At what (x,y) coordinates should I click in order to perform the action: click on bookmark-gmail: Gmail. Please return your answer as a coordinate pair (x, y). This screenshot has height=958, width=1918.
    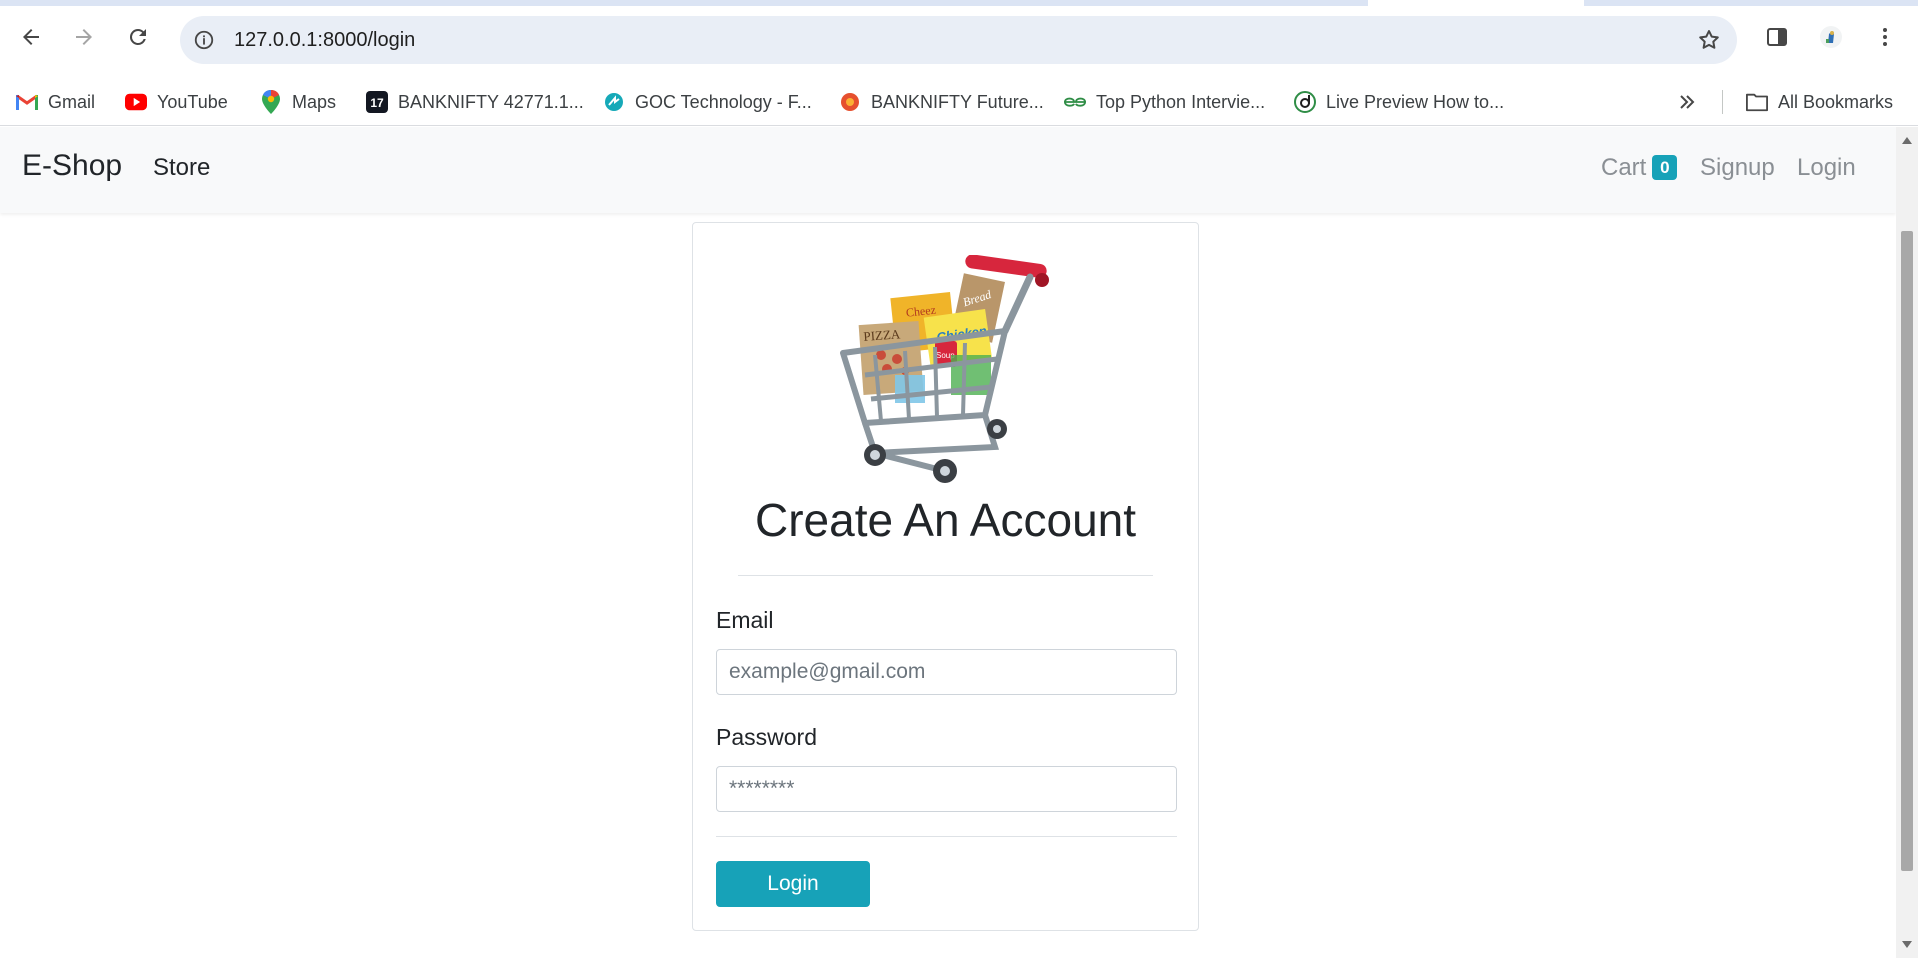
    Looking at the image, I should click on (55, 102).